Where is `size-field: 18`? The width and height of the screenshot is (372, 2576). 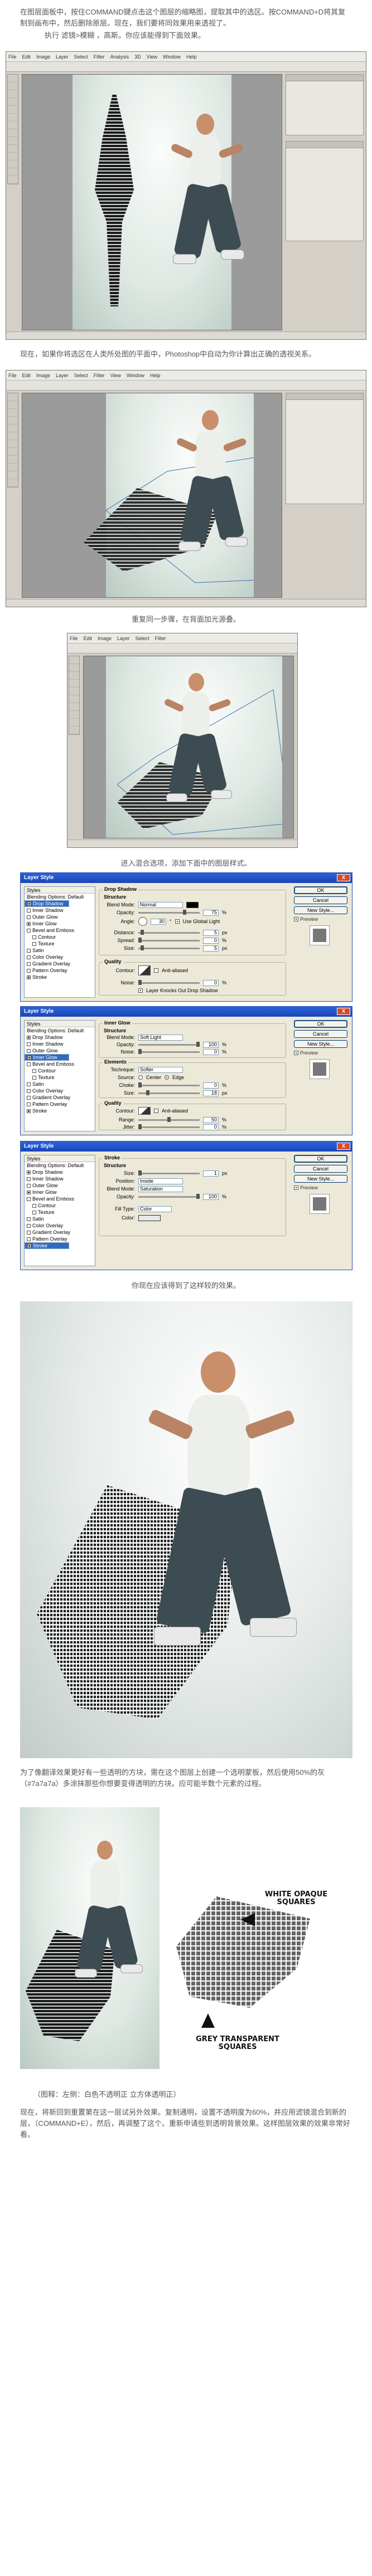
size-field: 18 is located at coordinates (211, 1093).